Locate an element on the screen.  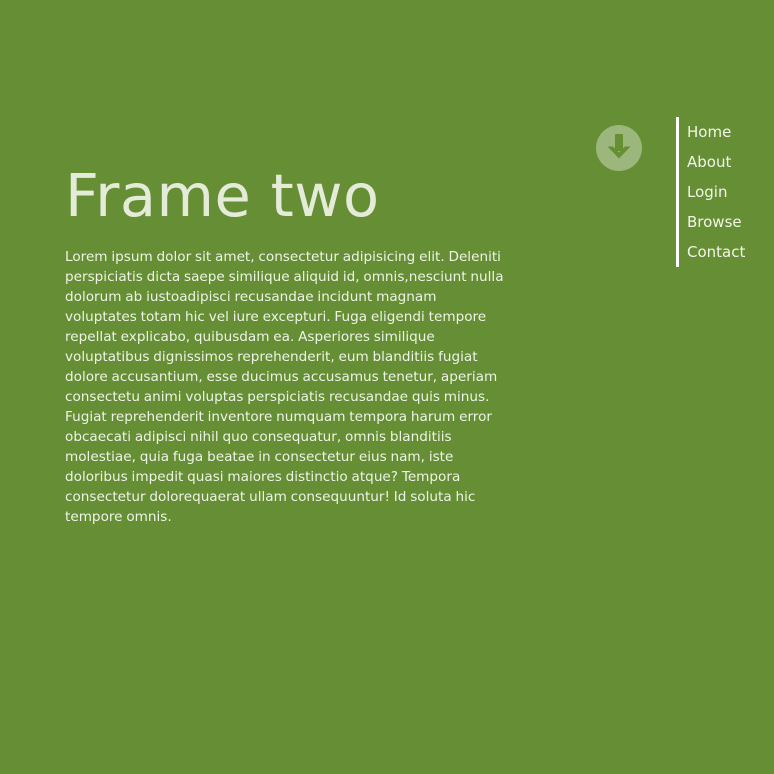
nav-item-browse: Browse is located at coordinates (730, 222).